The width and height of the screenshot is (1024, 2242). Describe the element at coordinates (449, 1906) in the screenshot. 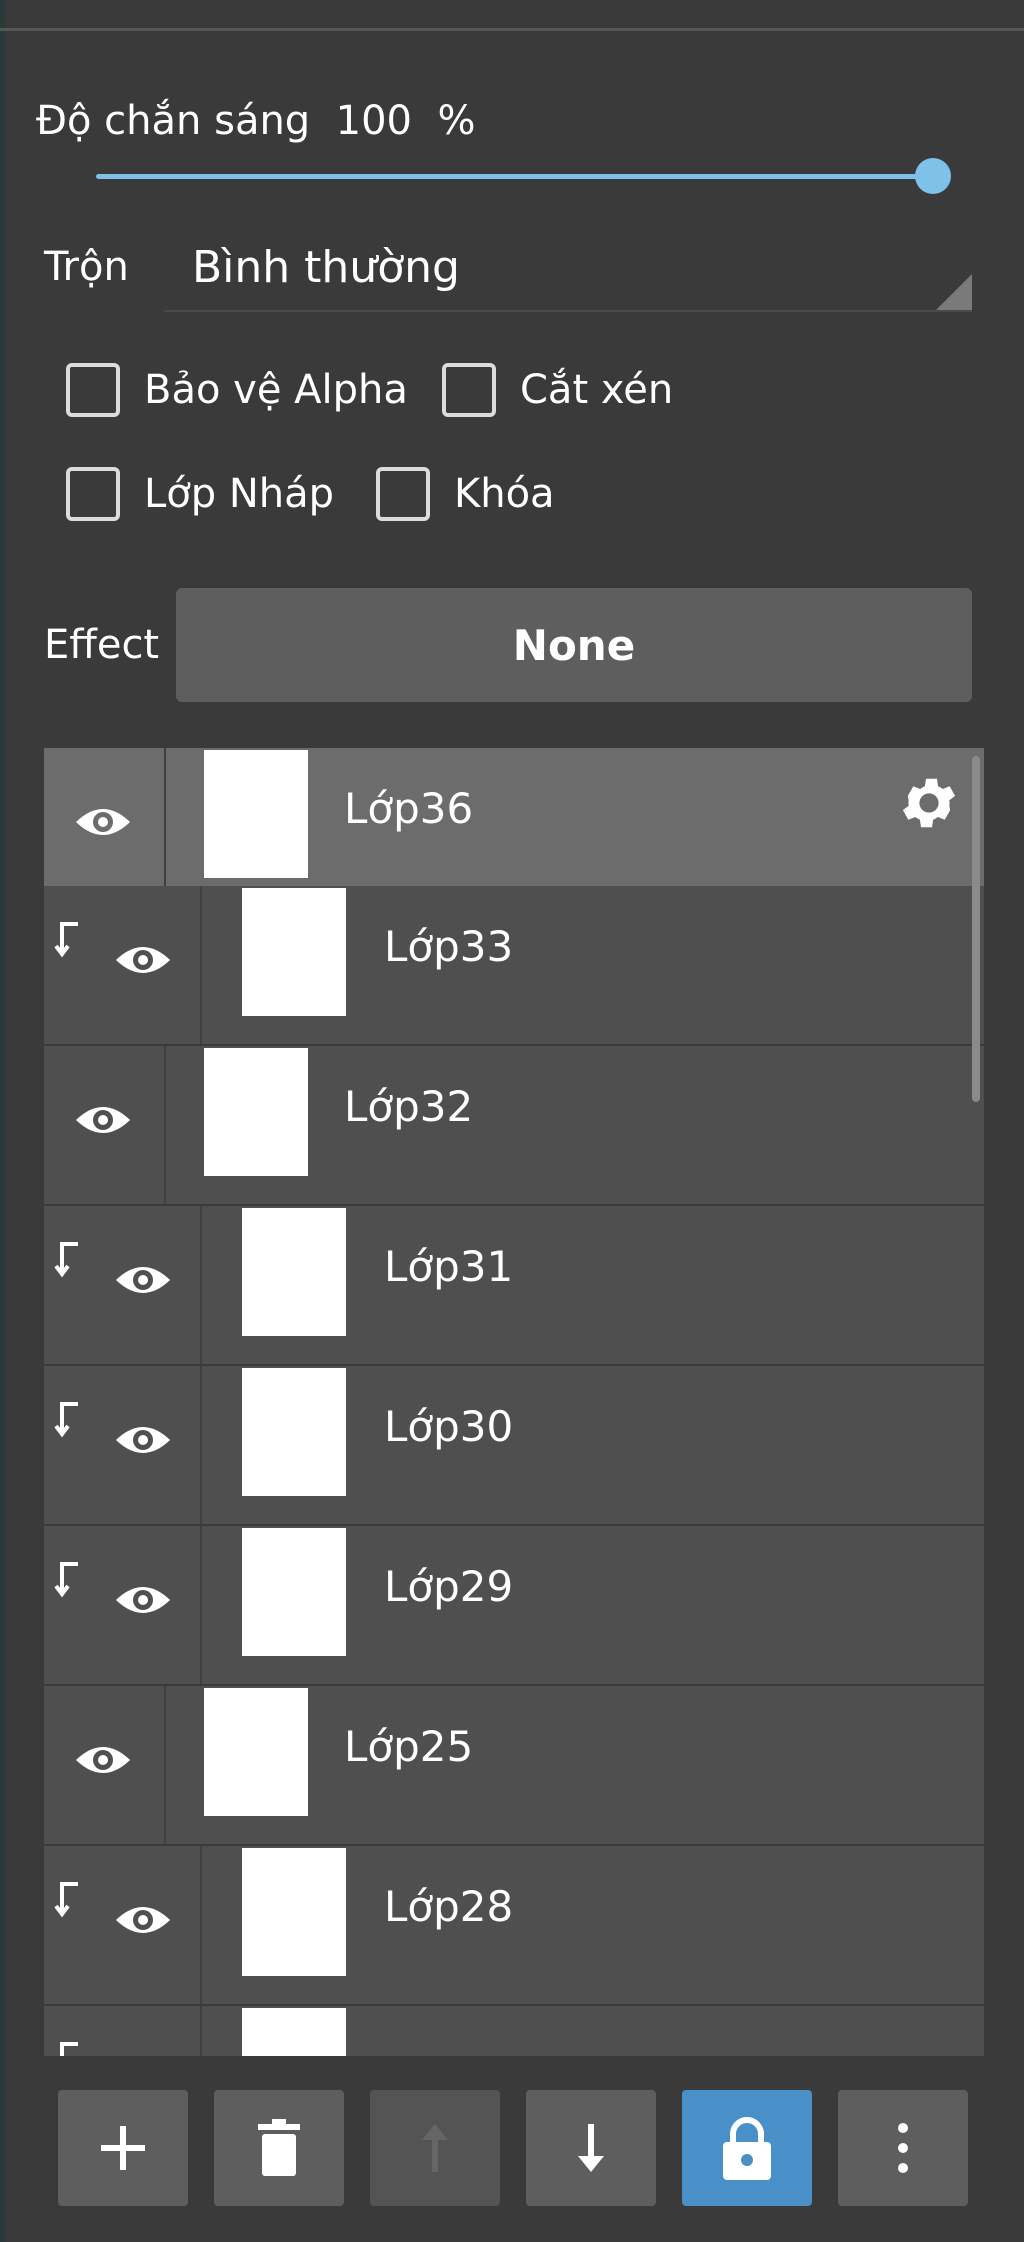

I see `layer-name: Lớp28` at that location.